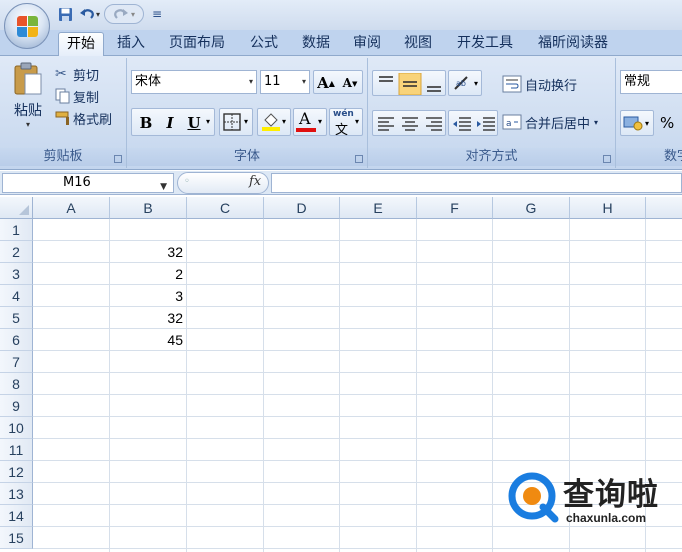 Image resolution: width=682 pixels, height=552 pixels. What do you see at coordinates (492, 113) in the screenshot?
I see `alignment-group: ab ▾ 自动换行 a 合并后居中 ▾ 对齐方式` at bounding box center [492, 113].